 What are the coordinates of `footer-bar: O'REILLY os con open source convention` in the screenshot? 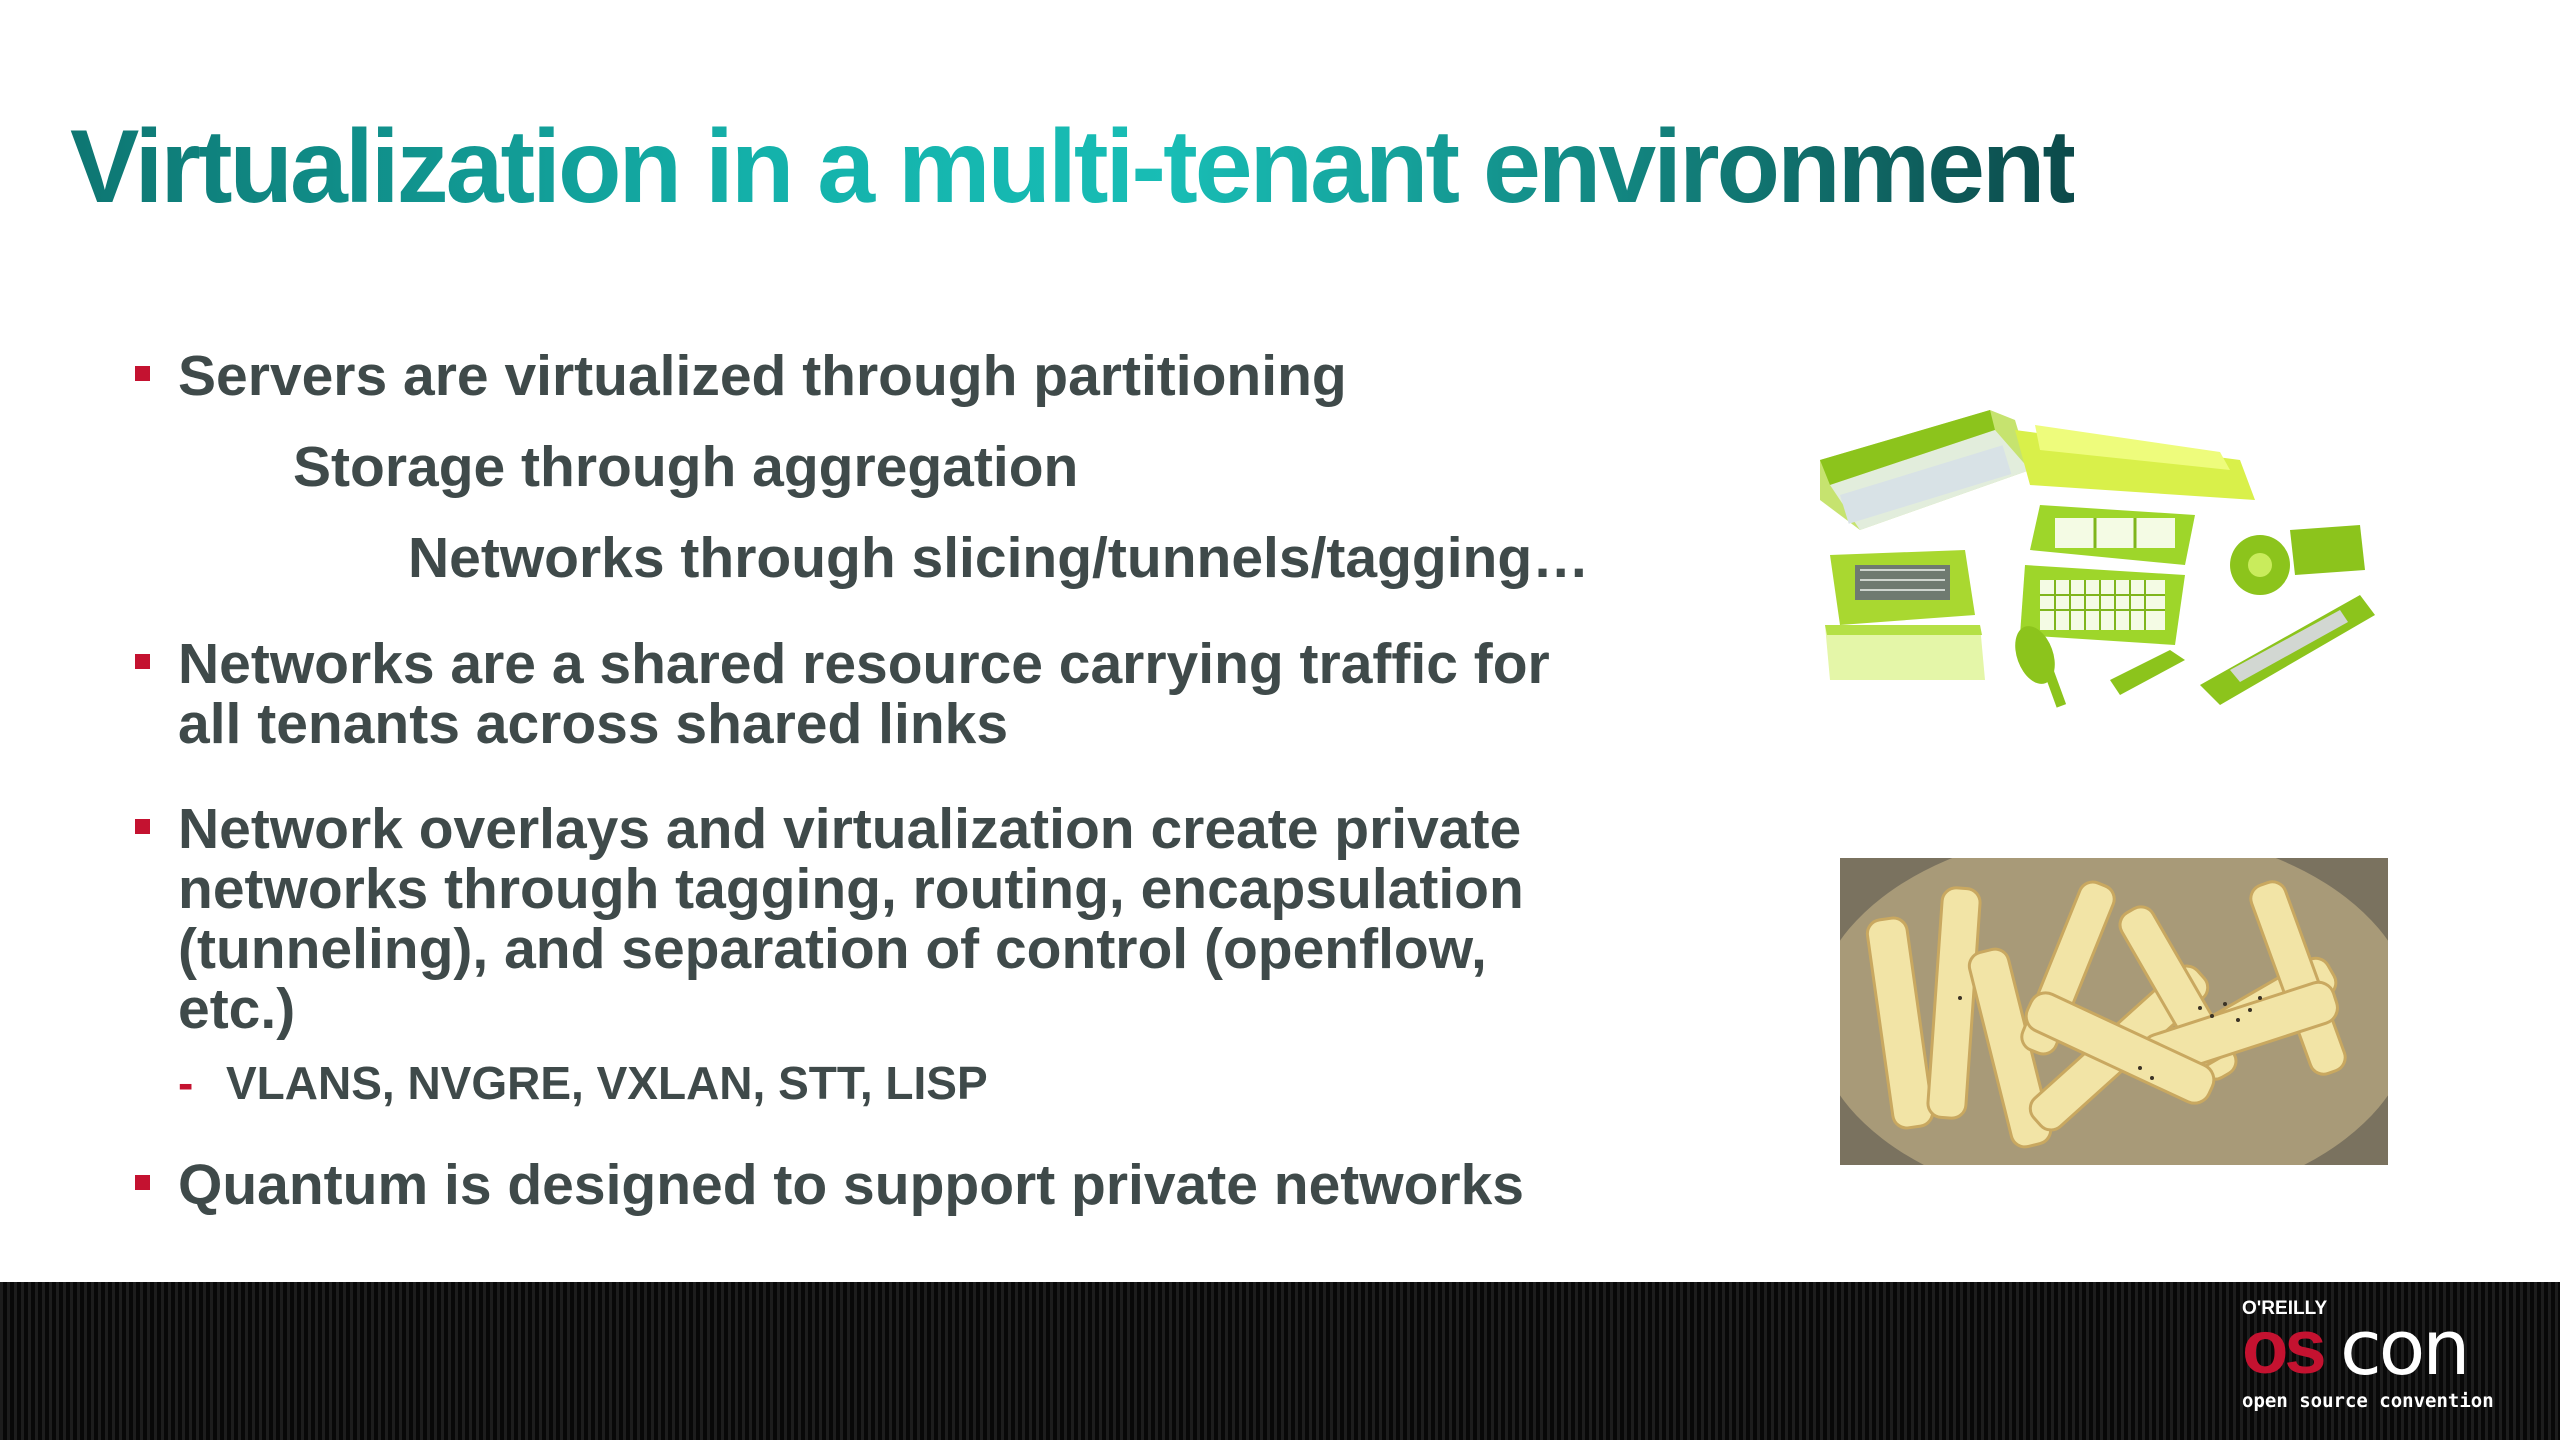 It's located at (1280, 1361).